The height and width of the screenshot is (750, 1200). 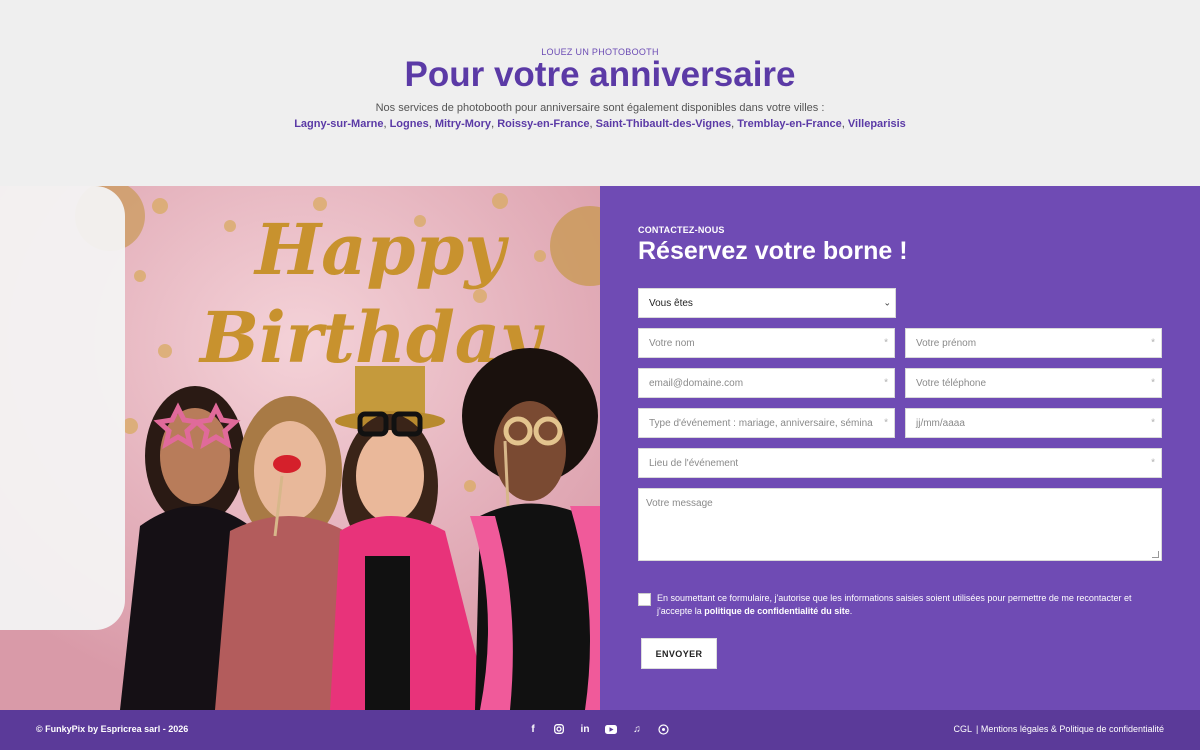 I want to click on city-link-saint-thibault: Saint-Thibault-des-Vignes, so click(x=663, y=124).